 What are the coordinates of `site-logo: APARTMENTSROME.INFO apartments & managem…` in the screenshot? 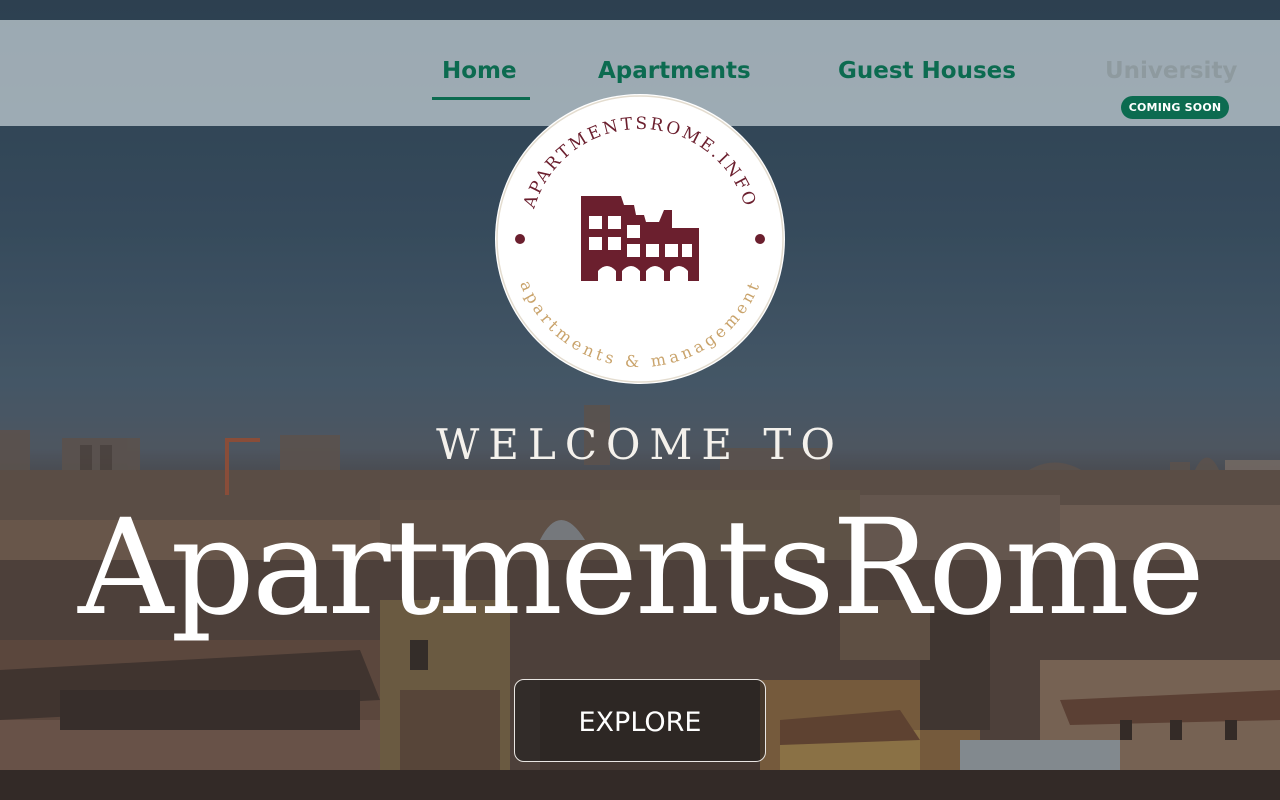 It's located at (640, 239).